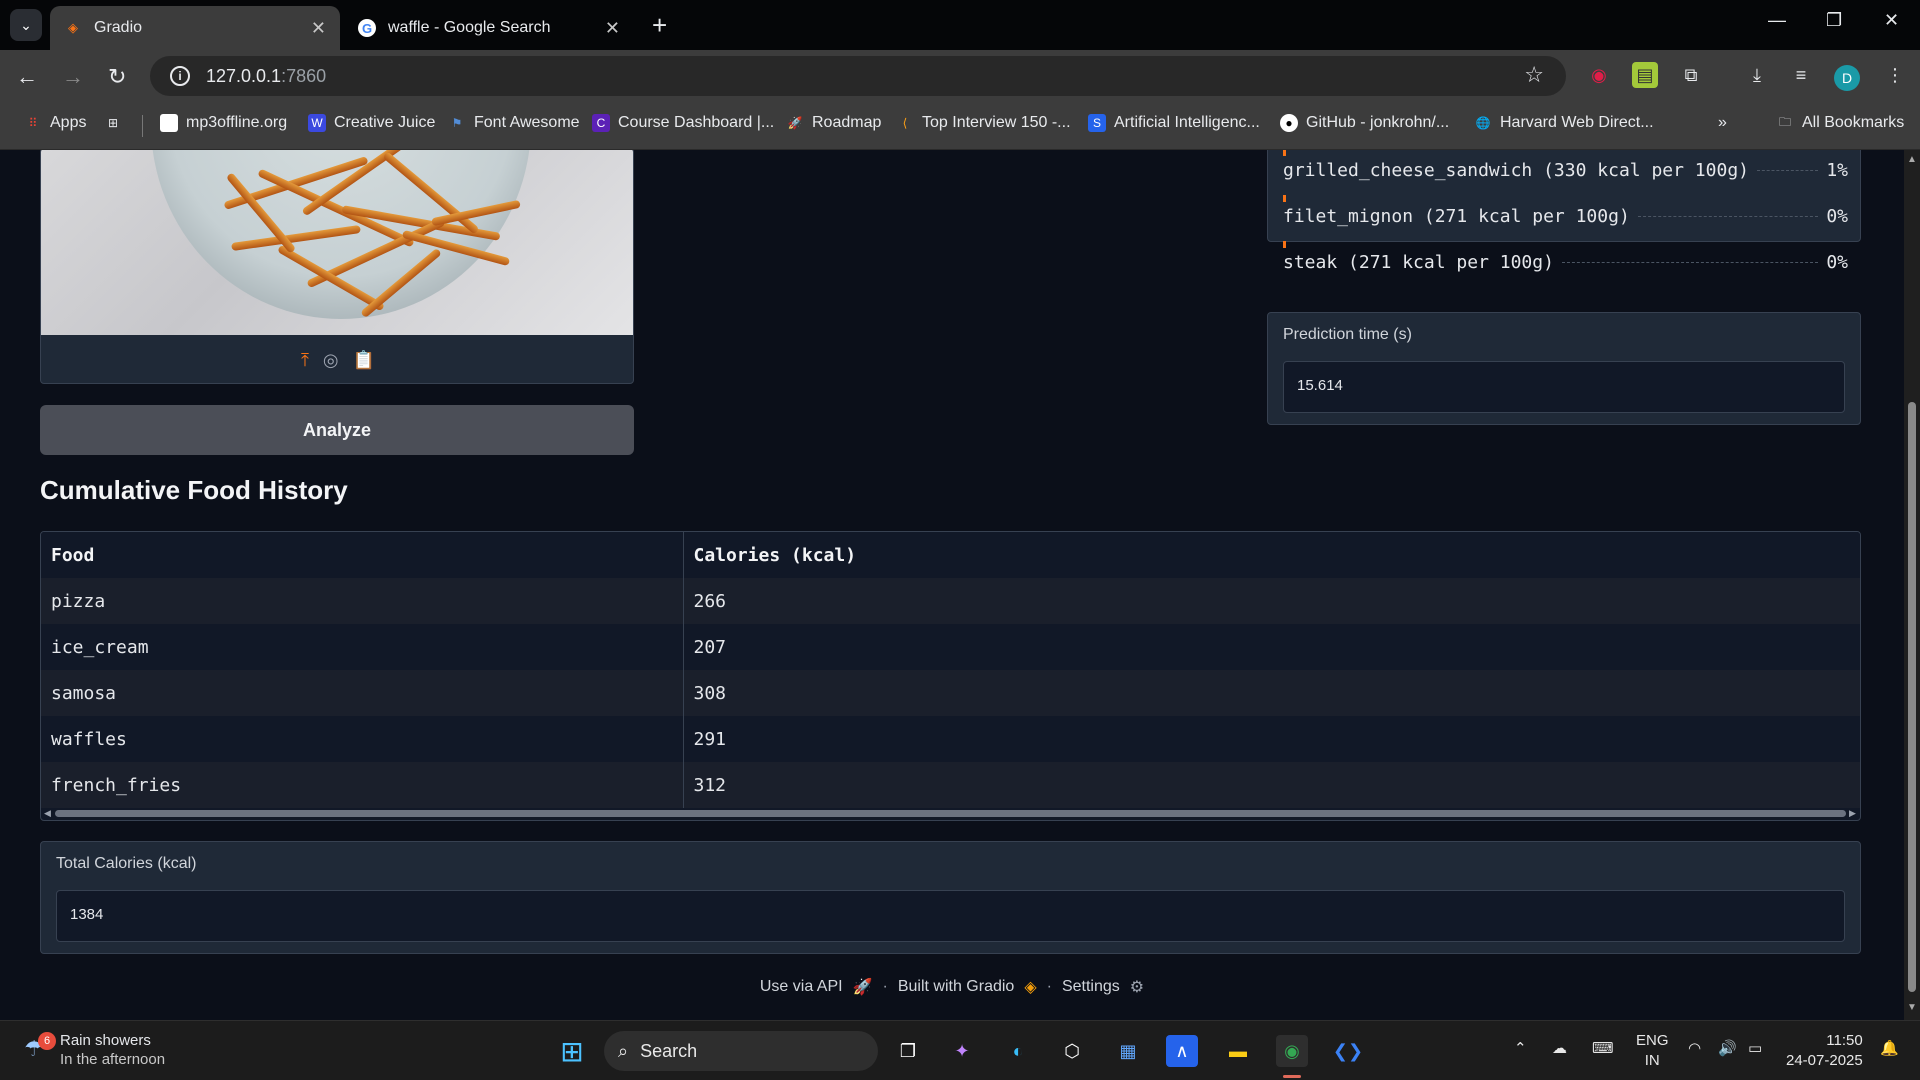  Describe the element at coordinates (73, 77) in the screenshot. I see `forward-icon: →` at that location.